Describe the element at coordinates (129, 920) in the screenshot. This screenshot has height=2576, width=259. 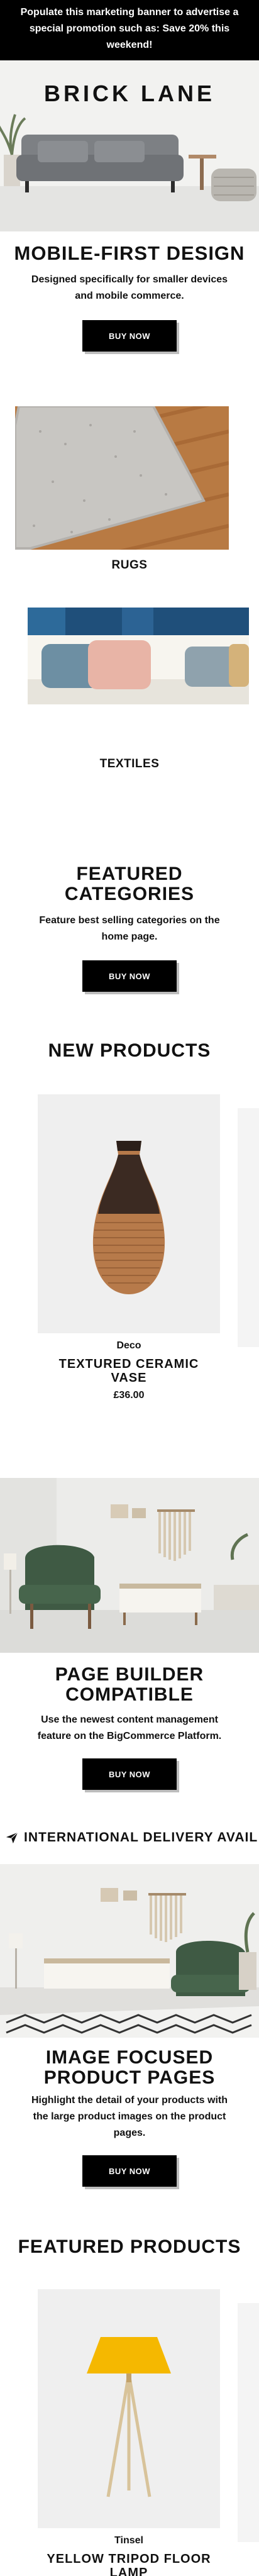
I see `featured-categories-subtitle-line-1: Feature best selling categories on the` at that location.